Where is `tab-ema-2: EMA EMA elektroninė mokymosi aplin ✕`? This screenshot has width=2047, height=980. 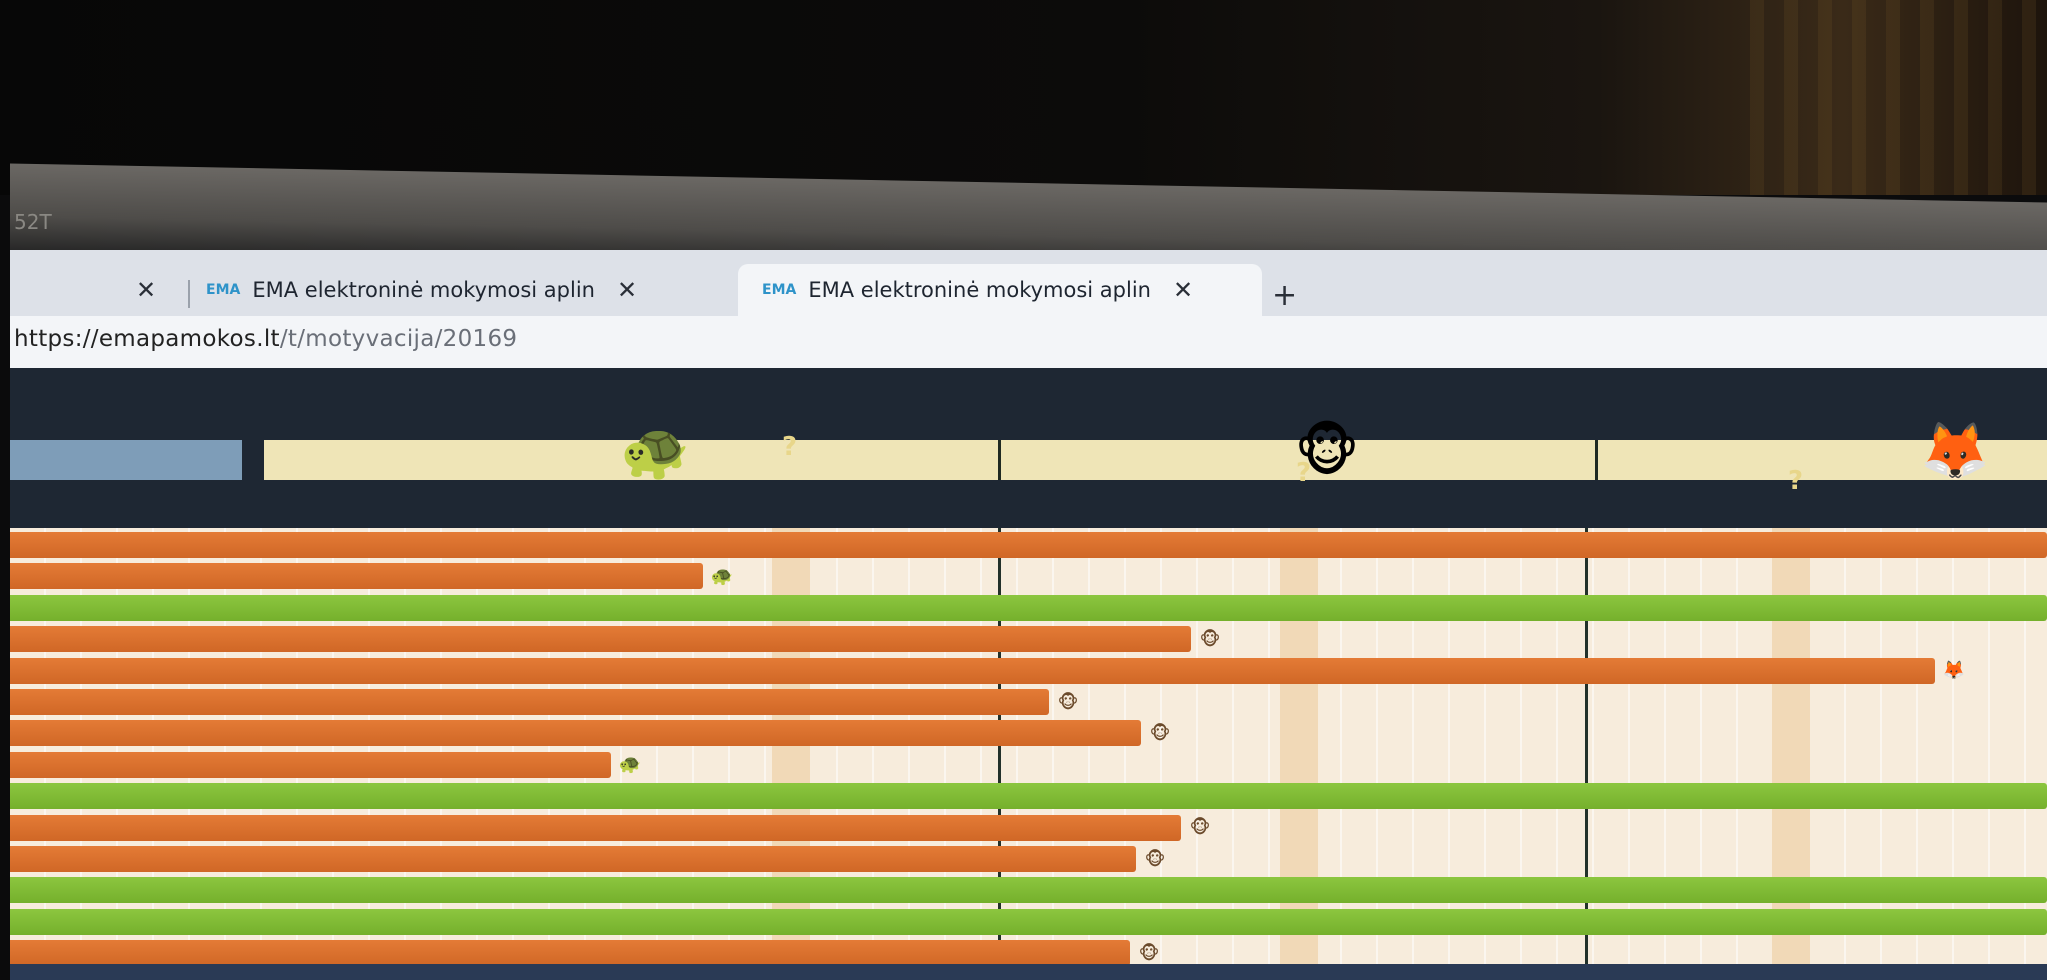 tab-ema-2: EMA EMA elektroninė mokymosi aplin ✕ is located at coordinates (1000, 290).